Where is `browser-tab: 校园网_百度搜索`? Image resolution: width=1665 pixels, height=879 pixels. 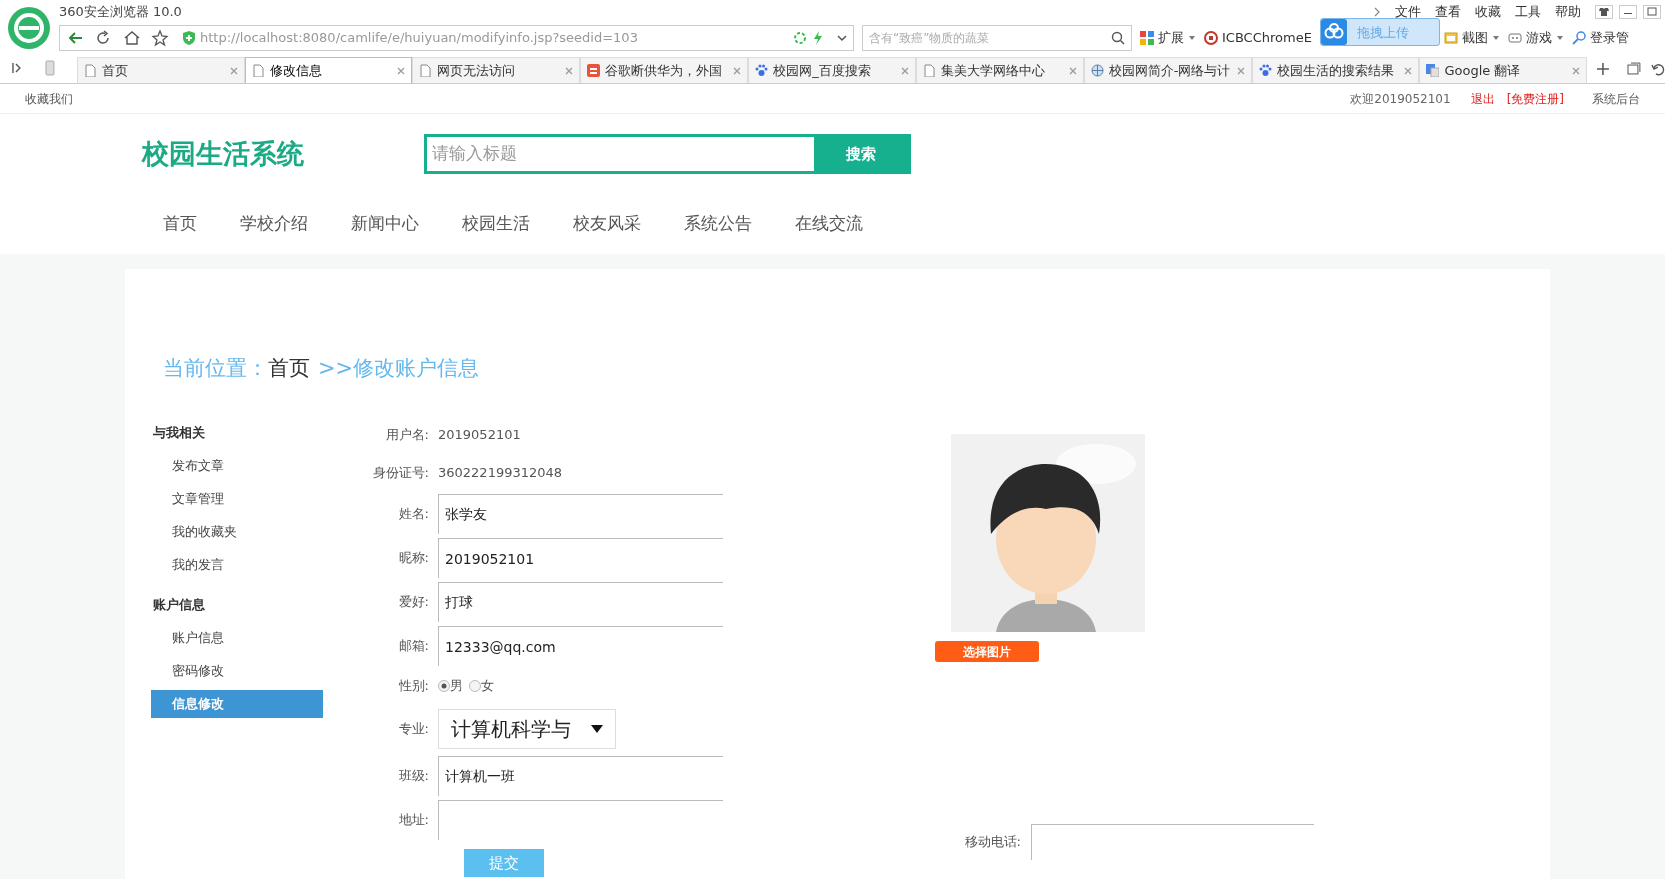
browser-tab: 校园网_百度搜索 is located at coordinates (832, 70).